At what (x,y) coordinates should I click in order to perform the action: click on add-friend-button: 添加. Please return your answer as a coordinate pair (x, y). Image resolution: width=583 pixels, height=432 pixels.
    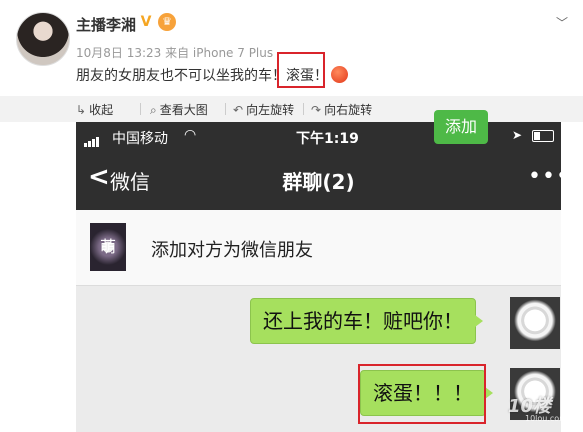
    Looking at the image, I should click on (461, 127).